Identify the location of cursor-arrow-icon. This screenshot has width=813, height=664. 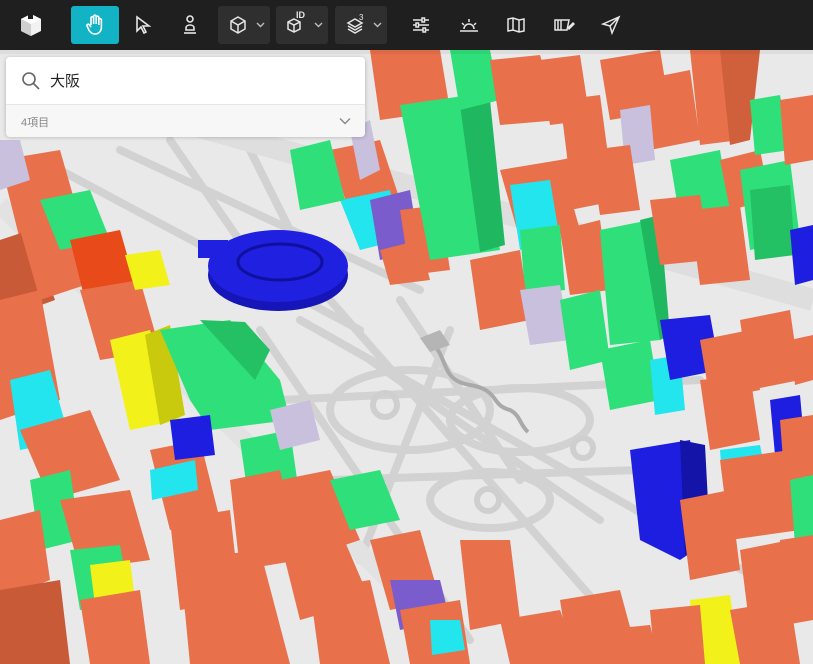
(144, 25).